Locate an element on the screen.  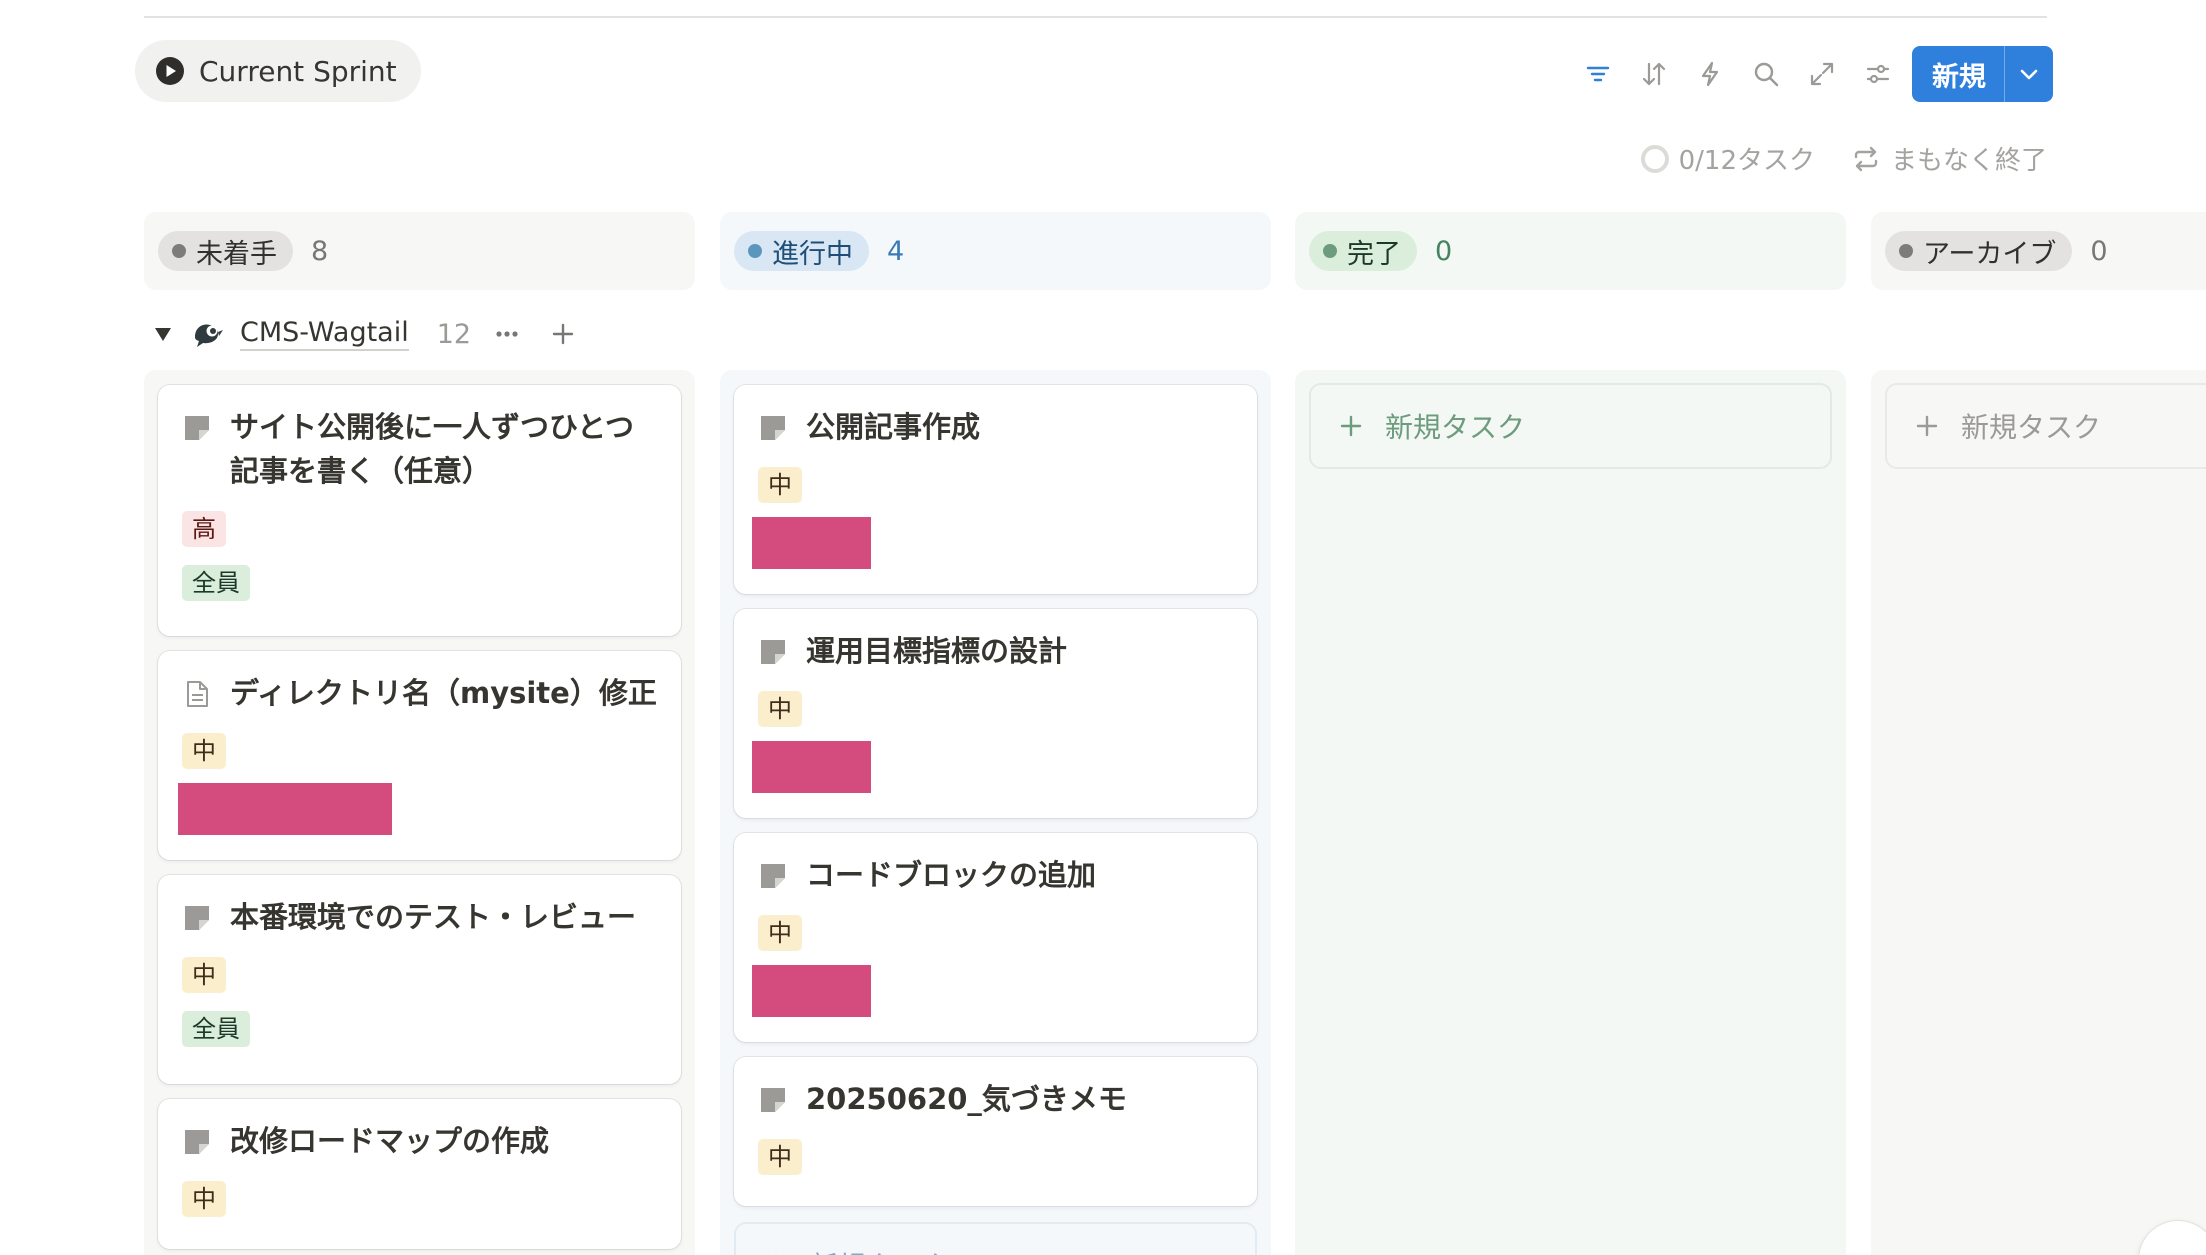
column-header-done: 完了 0 is located at coordinates (1570, 251).